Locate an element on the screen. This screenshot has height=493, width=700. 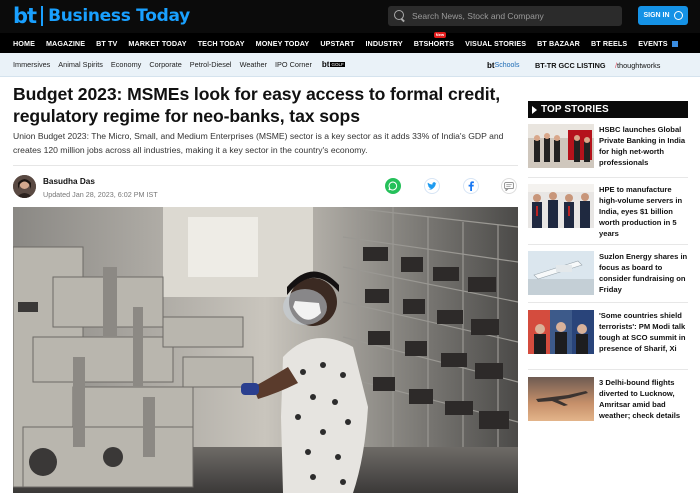
bt-golf-logo: bt GOLF is located at coordinates (333, 65).